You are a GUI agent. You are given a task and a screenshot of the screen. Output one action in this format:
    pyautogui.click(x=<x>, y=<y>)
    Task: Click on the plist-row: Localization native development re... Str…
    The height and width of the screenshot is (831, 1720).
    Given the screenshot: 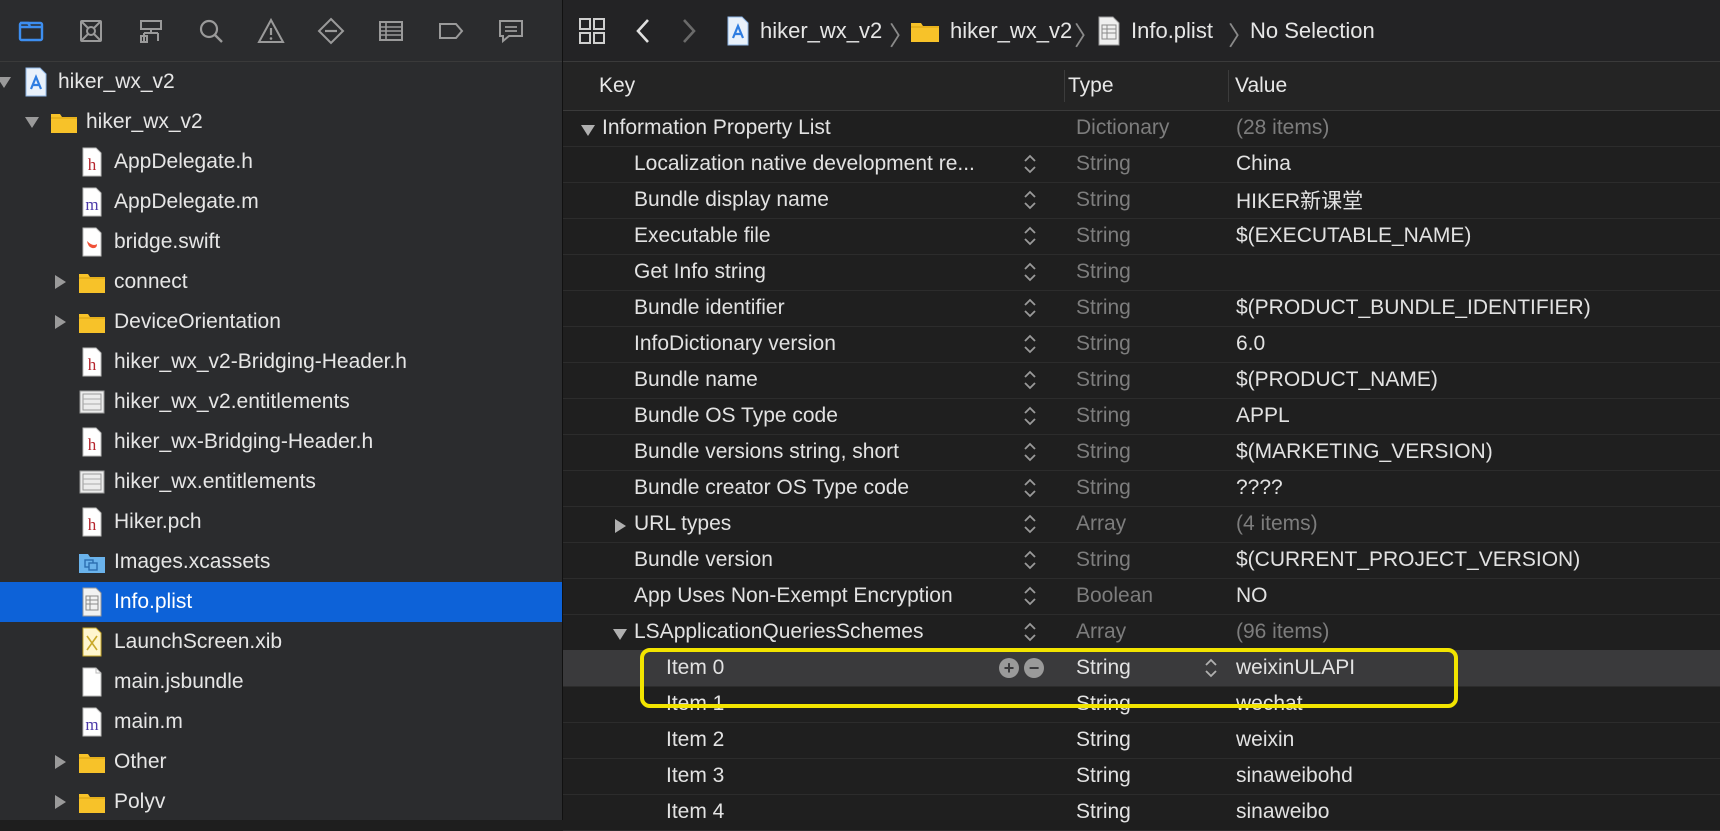 What is the action you would take?
    pyautogui.click(x=1141, y=164)
    